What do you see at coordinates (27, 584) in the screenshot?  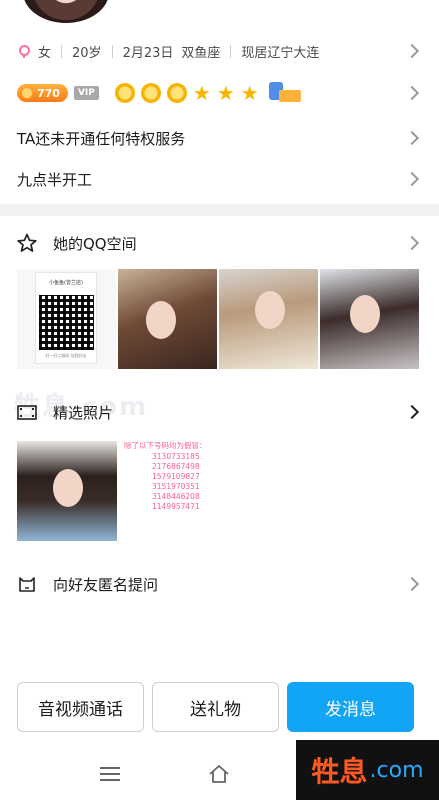 I see `cat-icon` at bounding box center [27, 584].